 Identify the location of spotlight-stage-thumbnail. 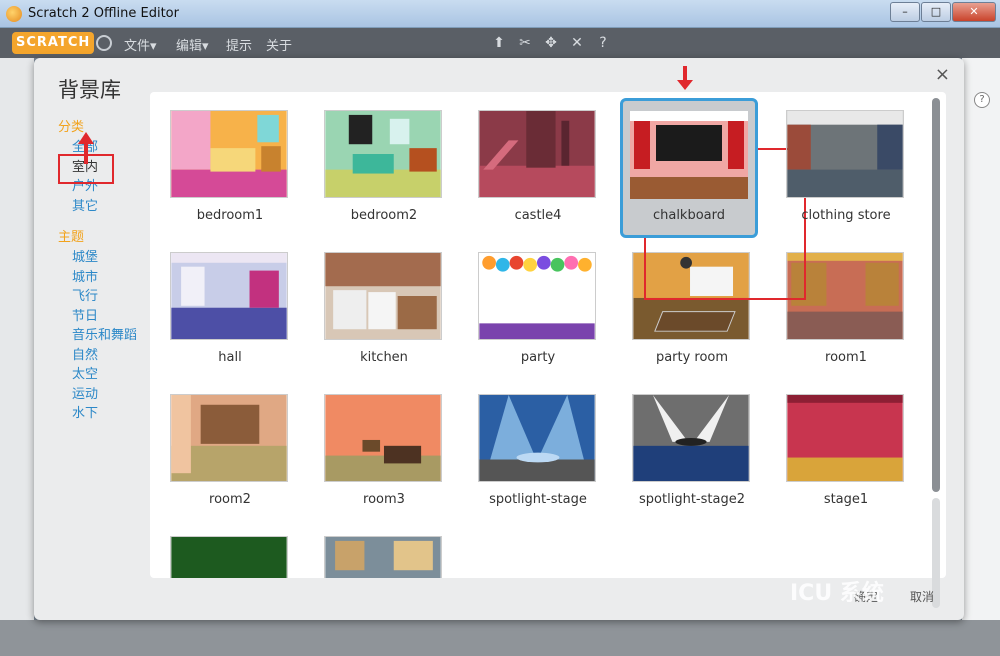
(537, 438).